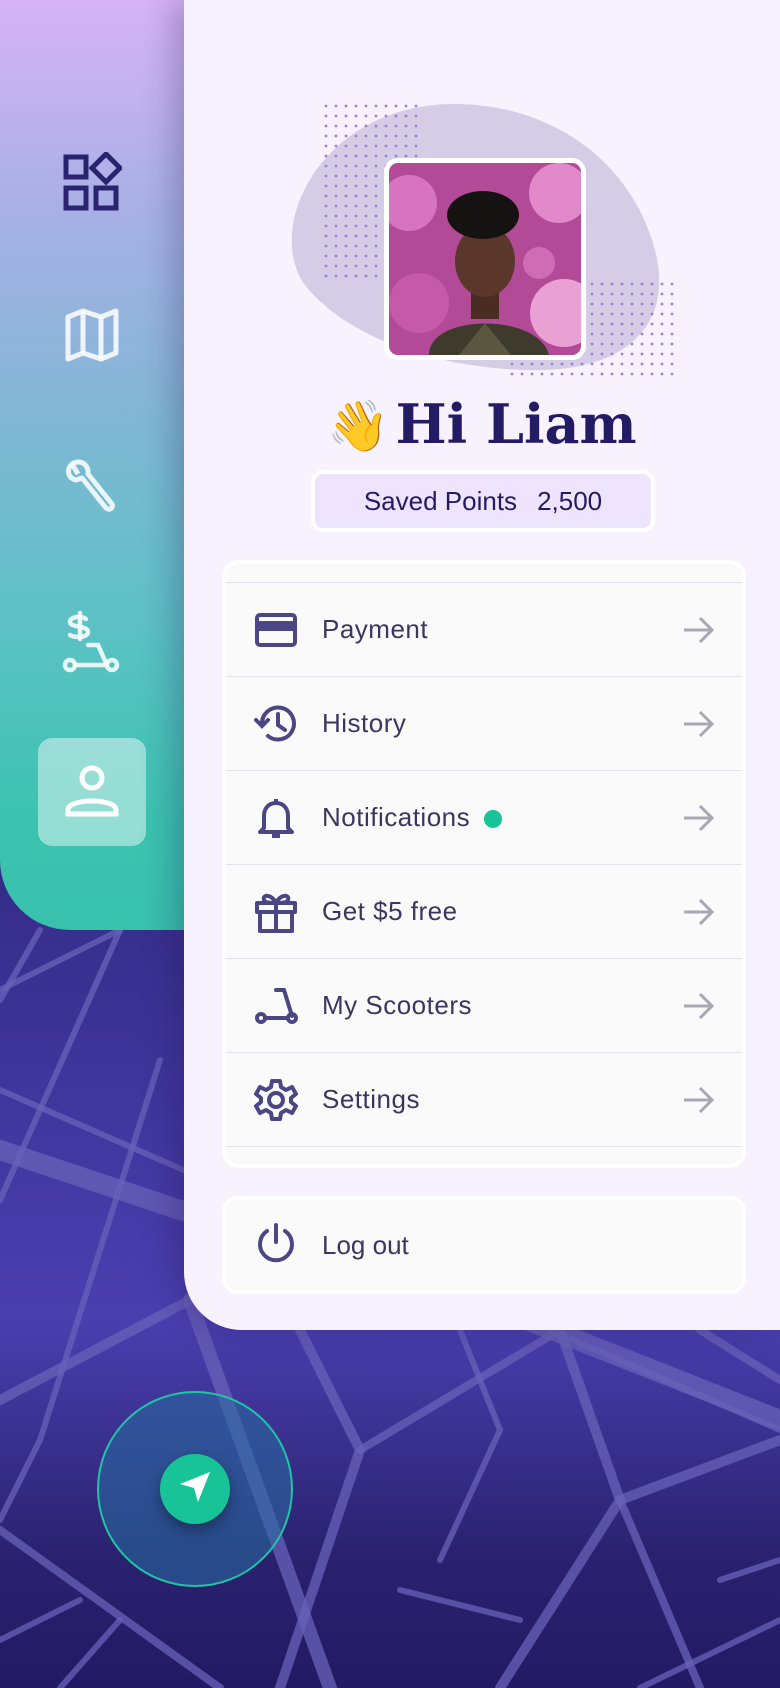 The image size is (780, 1688). I want to click on menu-item-get-free: Get $5 free, so click(484, 911).